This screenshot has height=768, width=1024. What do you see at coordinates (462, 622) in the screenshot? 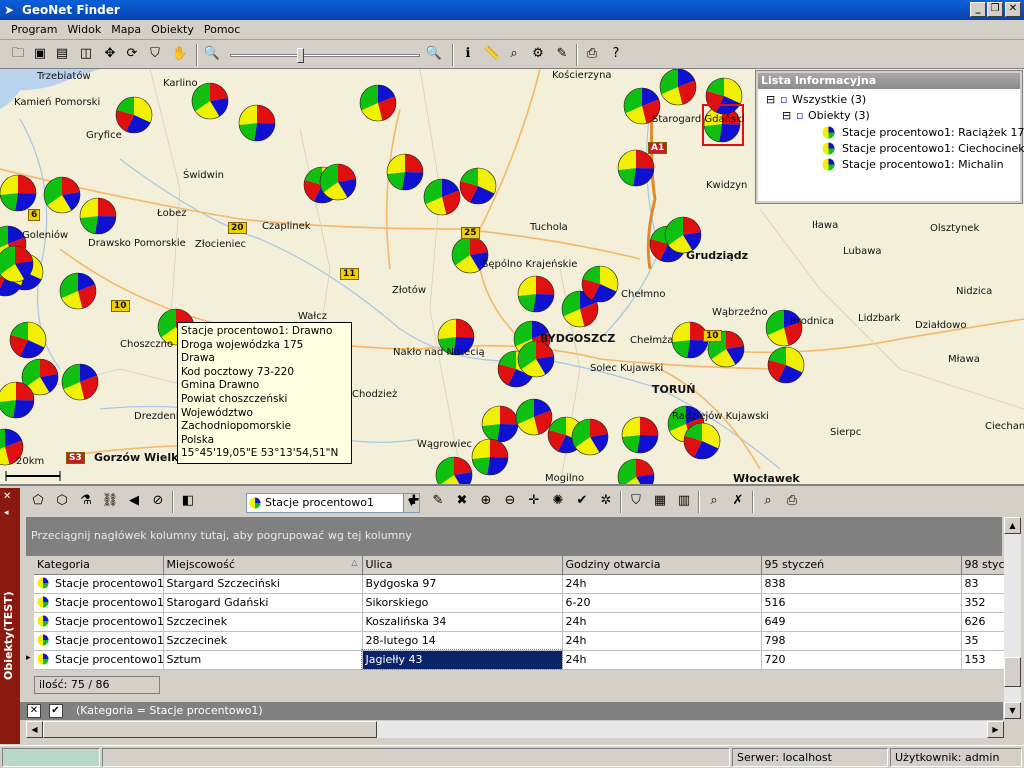
I see `table-cell: Koszalińska 34` at bounding box center [462, 622].